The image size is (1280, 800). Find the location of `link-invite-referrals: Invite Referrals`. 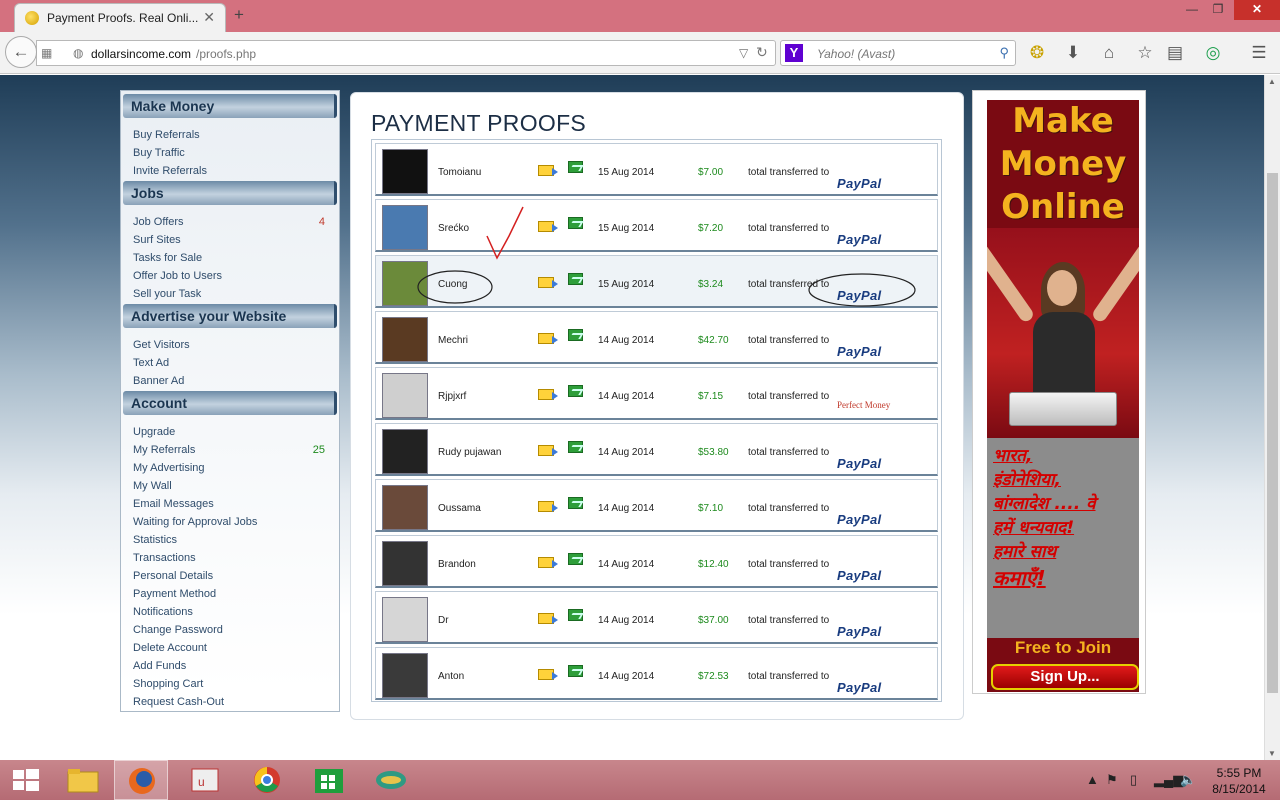

link-invite-referrals: Invite Referrals is located at coordinates (170, 171).